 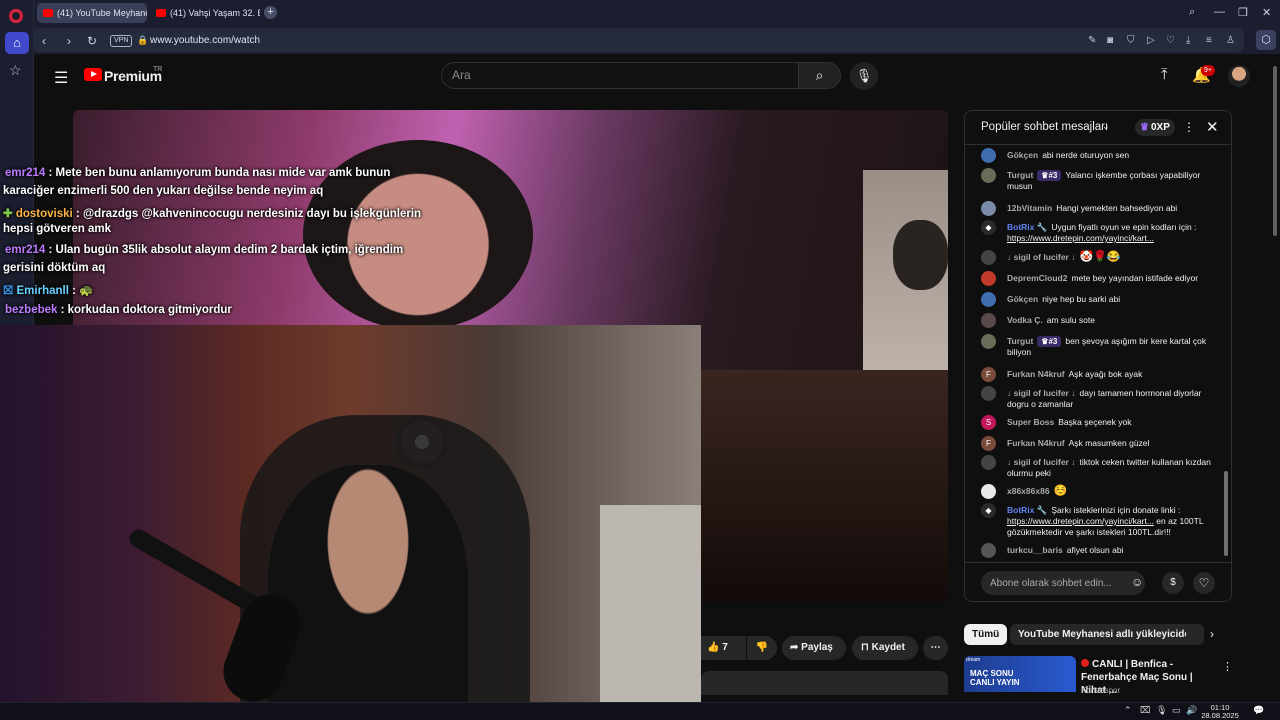 I want to click on dislike-button: 👎, so click(x=762, y=648).